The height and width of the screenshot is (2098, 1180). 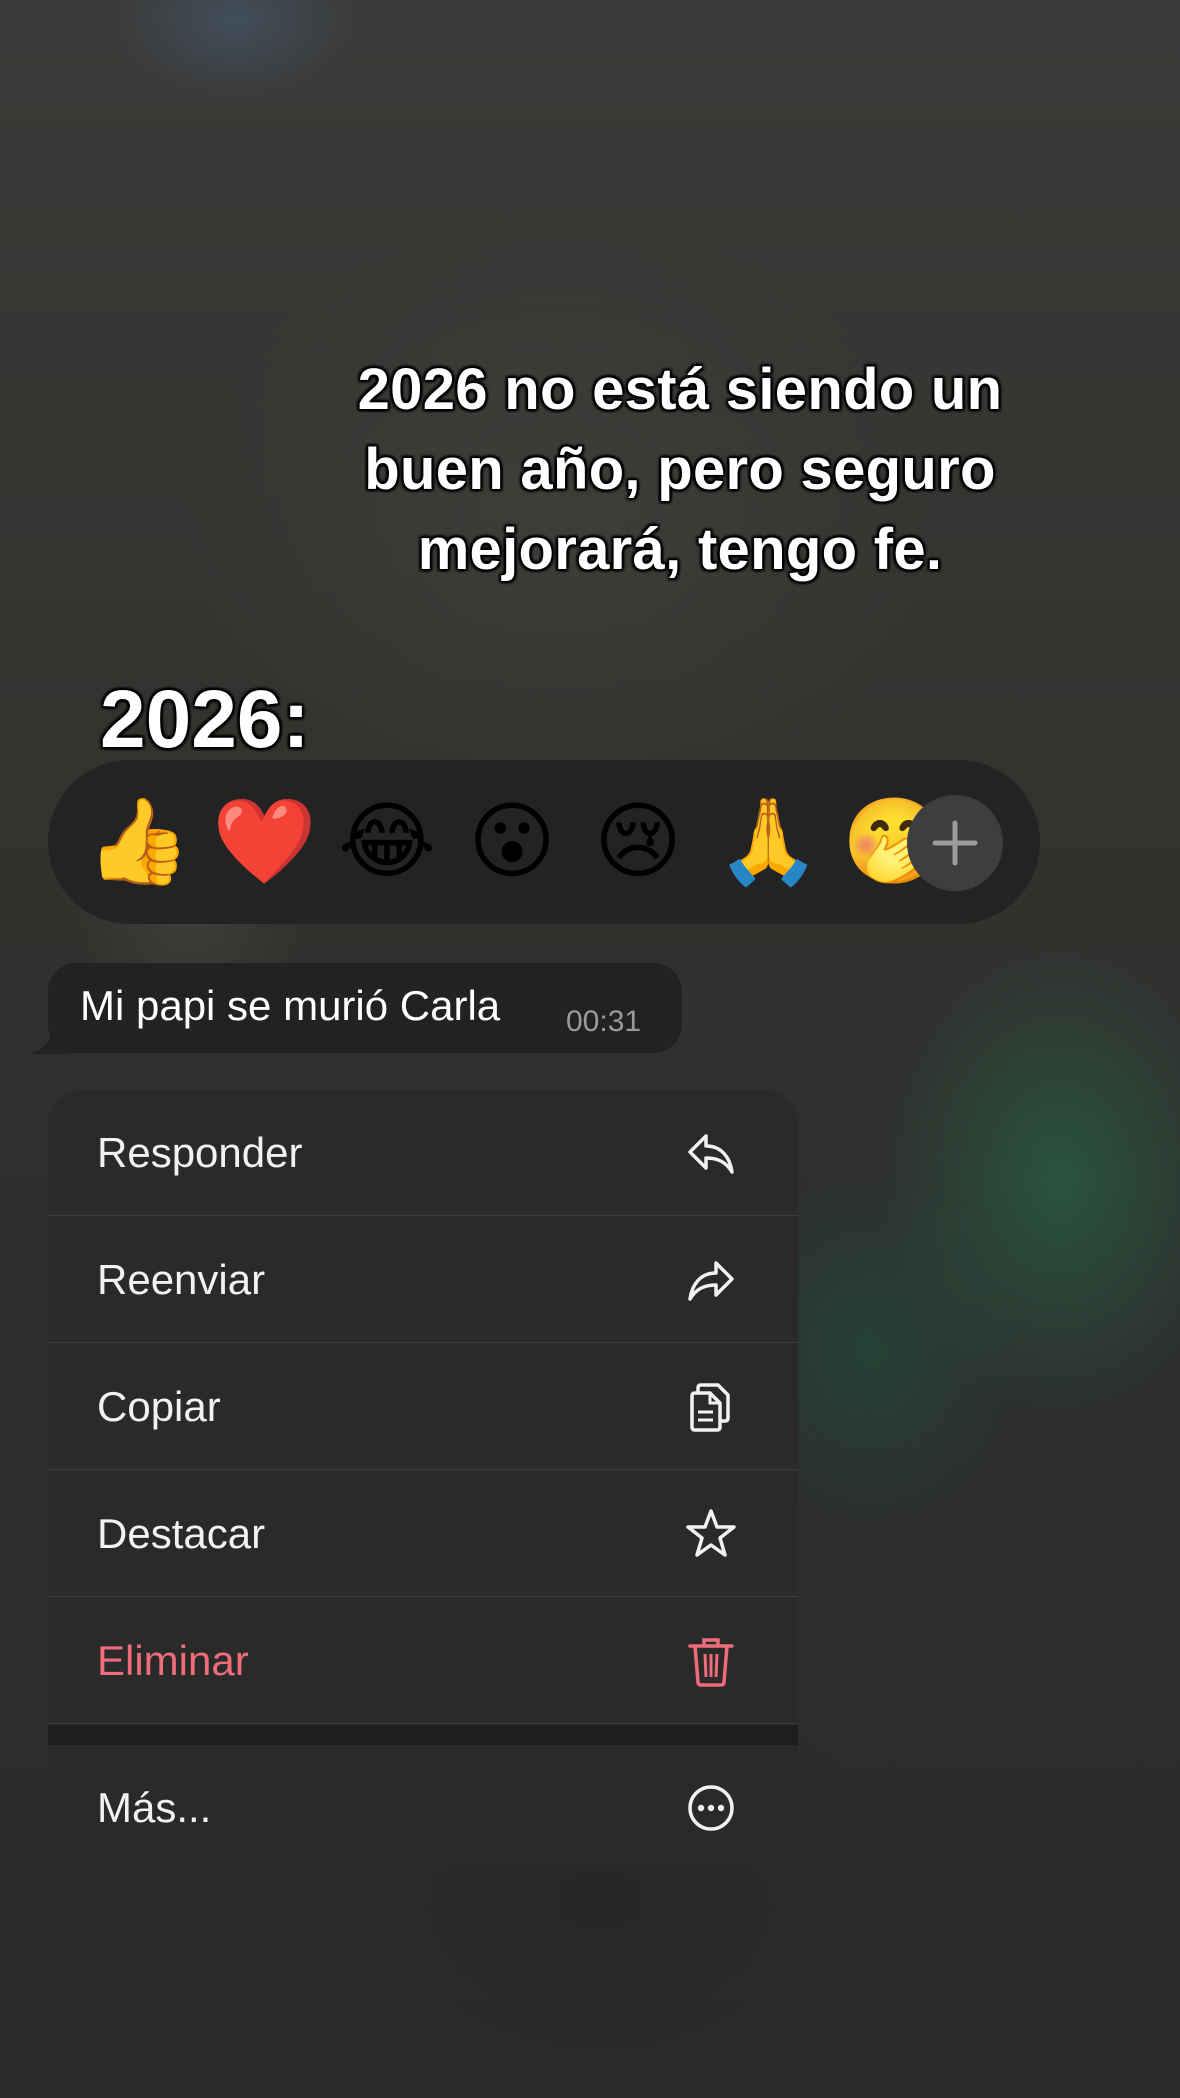 I want to click on more-icon, so click(x=711, y=1808).